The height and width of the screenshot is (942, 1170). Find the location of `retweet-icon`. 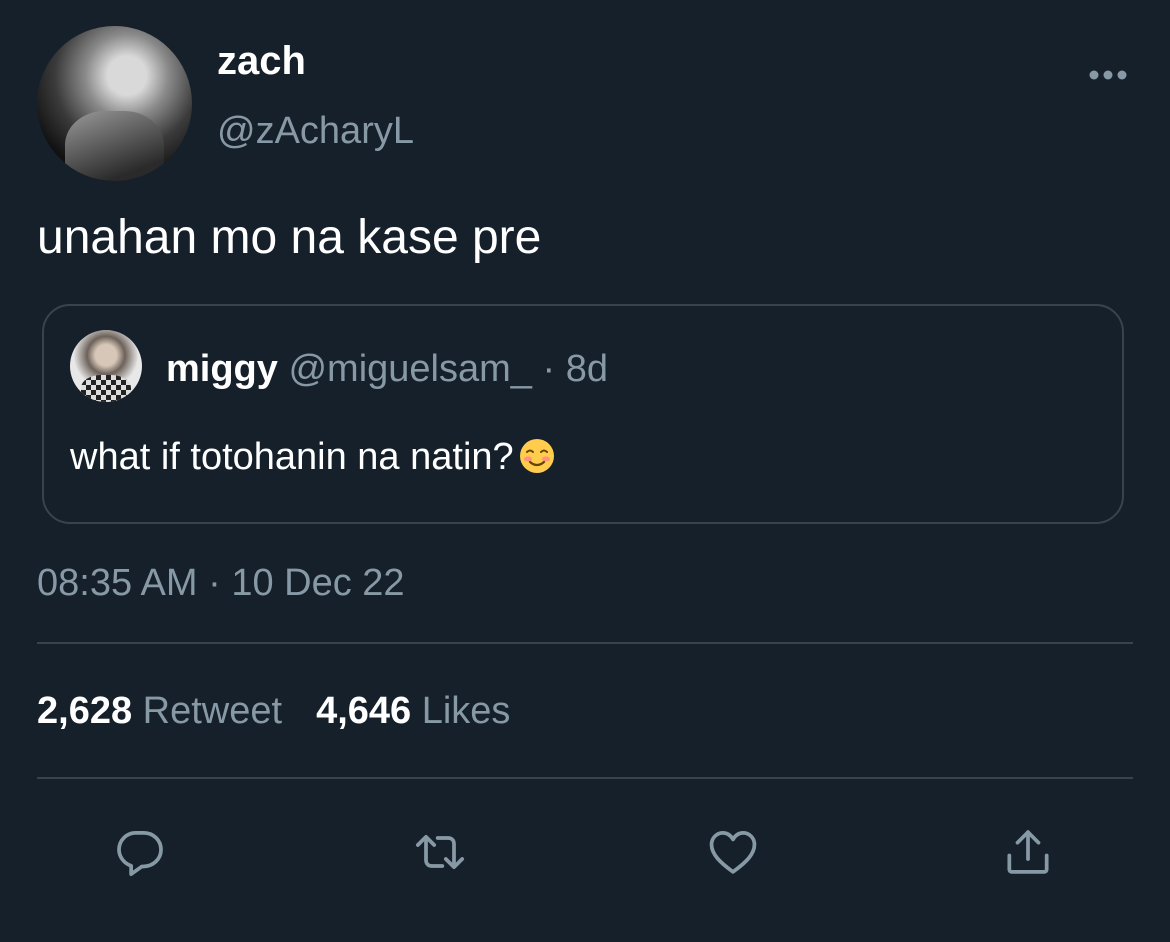

retweet-icon is located at coordinates (440, 852).